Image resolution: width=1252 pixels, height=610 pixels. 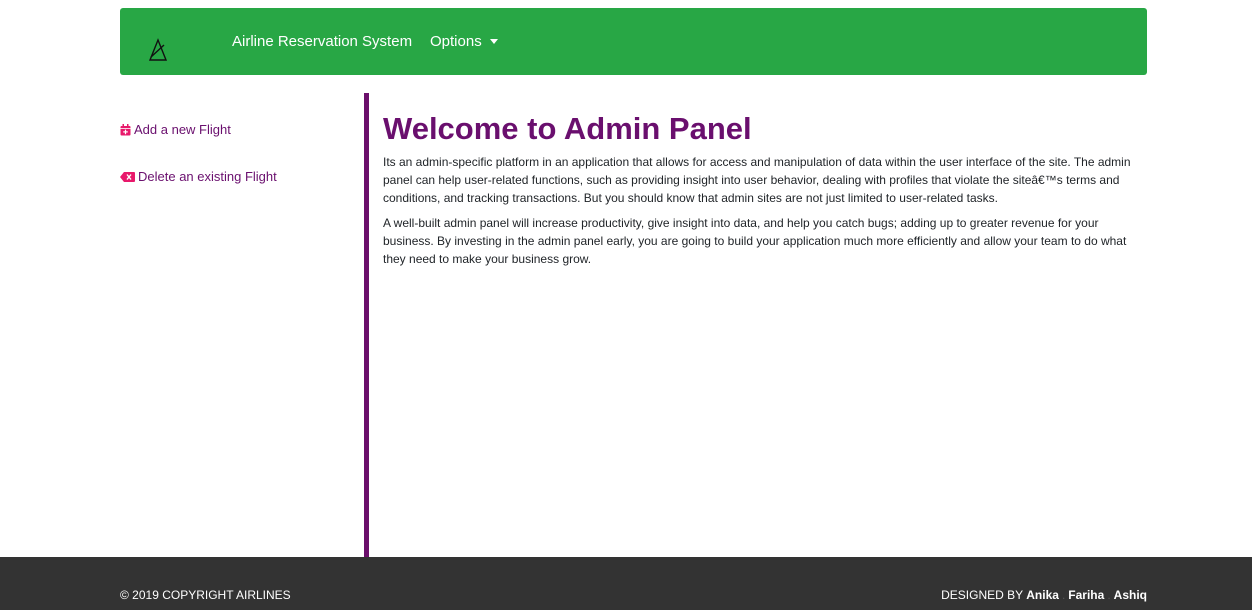 I want to click on backspace-icon, so click(x=127, y=177).